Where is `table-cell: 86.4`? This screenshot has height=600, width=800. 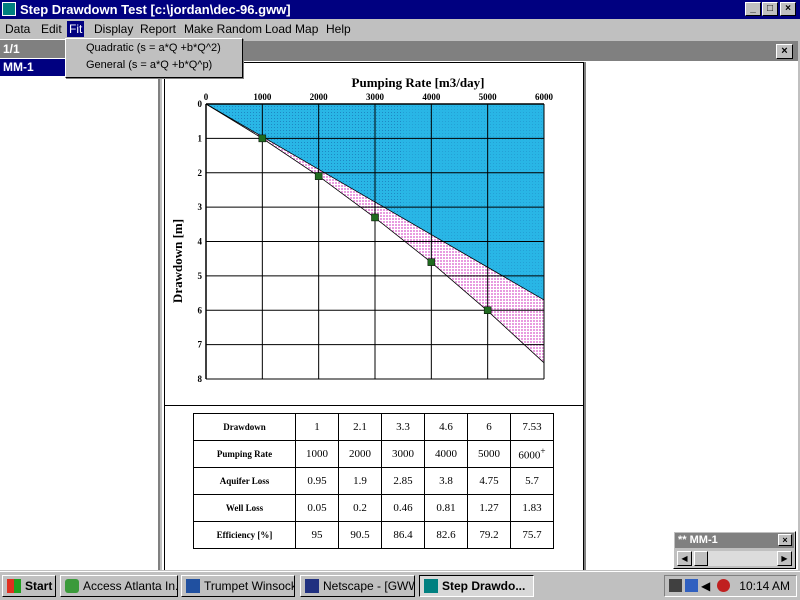 table-cell: 86.4 is located at coordinates (403, 535).